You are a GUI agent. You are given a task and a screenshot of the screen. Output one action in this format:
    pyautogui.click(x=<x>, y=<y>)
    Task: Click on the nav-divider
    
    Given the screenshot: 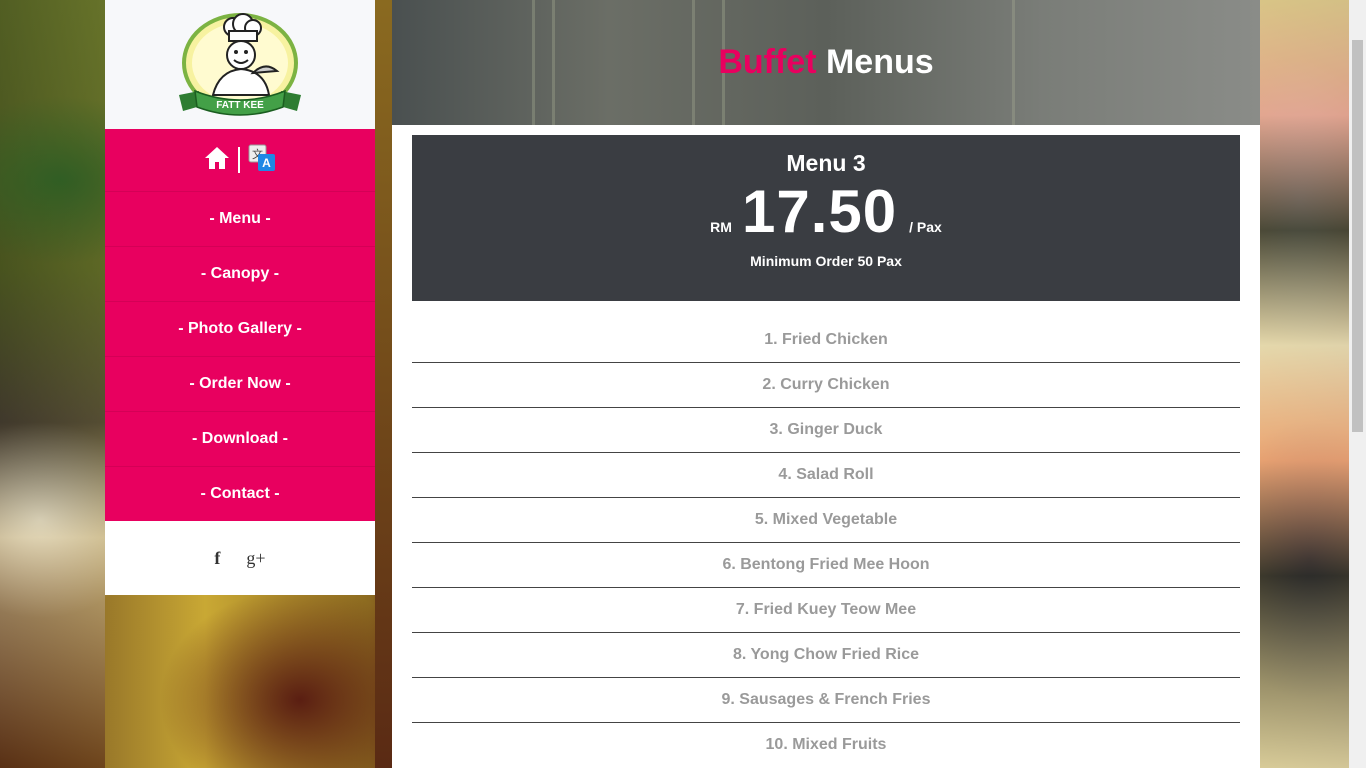 What is the action you would take?
    pyautogui.click(x=239, y=160)
    